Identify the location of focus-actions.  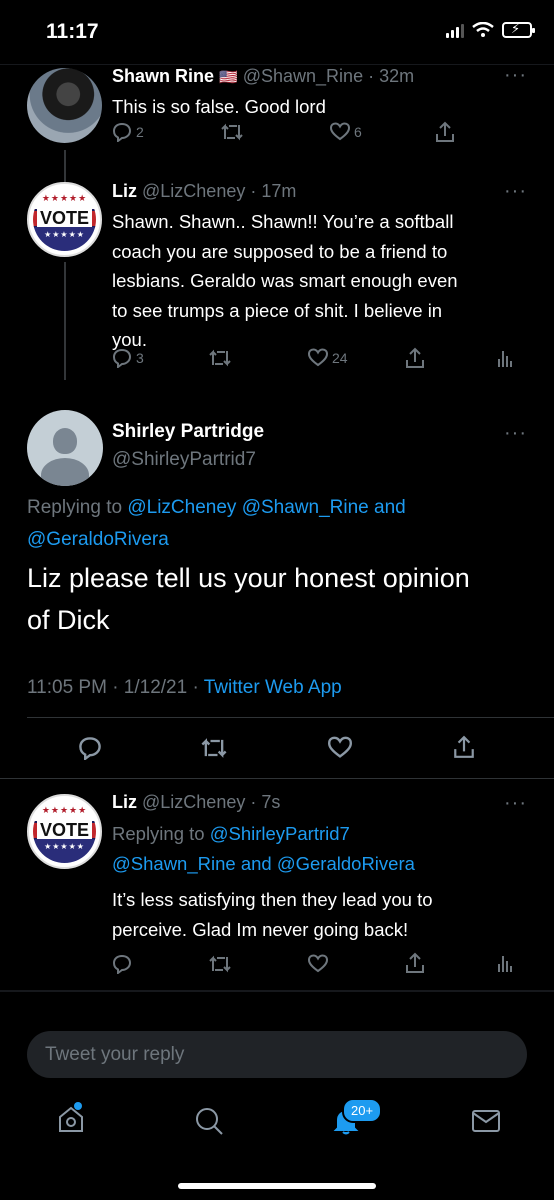
(277, 750).